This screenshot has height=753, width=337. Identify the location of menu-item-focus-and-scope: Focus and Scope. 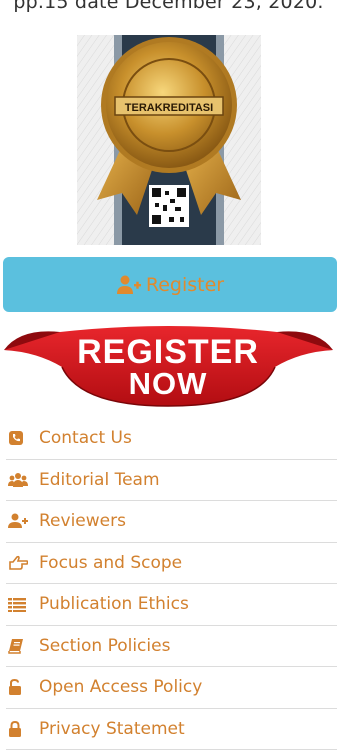
(171, 563).